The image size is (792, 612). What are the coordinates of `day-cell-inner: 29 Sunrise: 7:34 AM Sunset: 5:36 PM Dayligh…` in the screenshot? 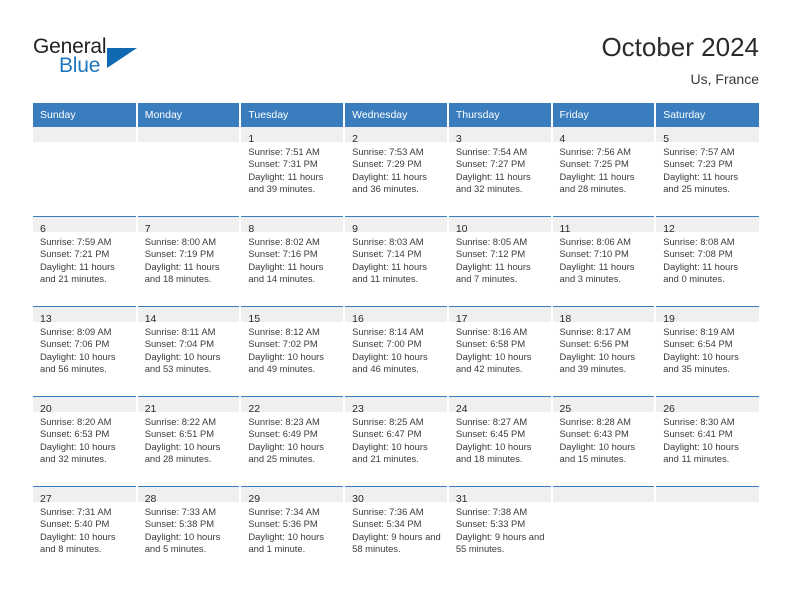 It's located at (292, 531).